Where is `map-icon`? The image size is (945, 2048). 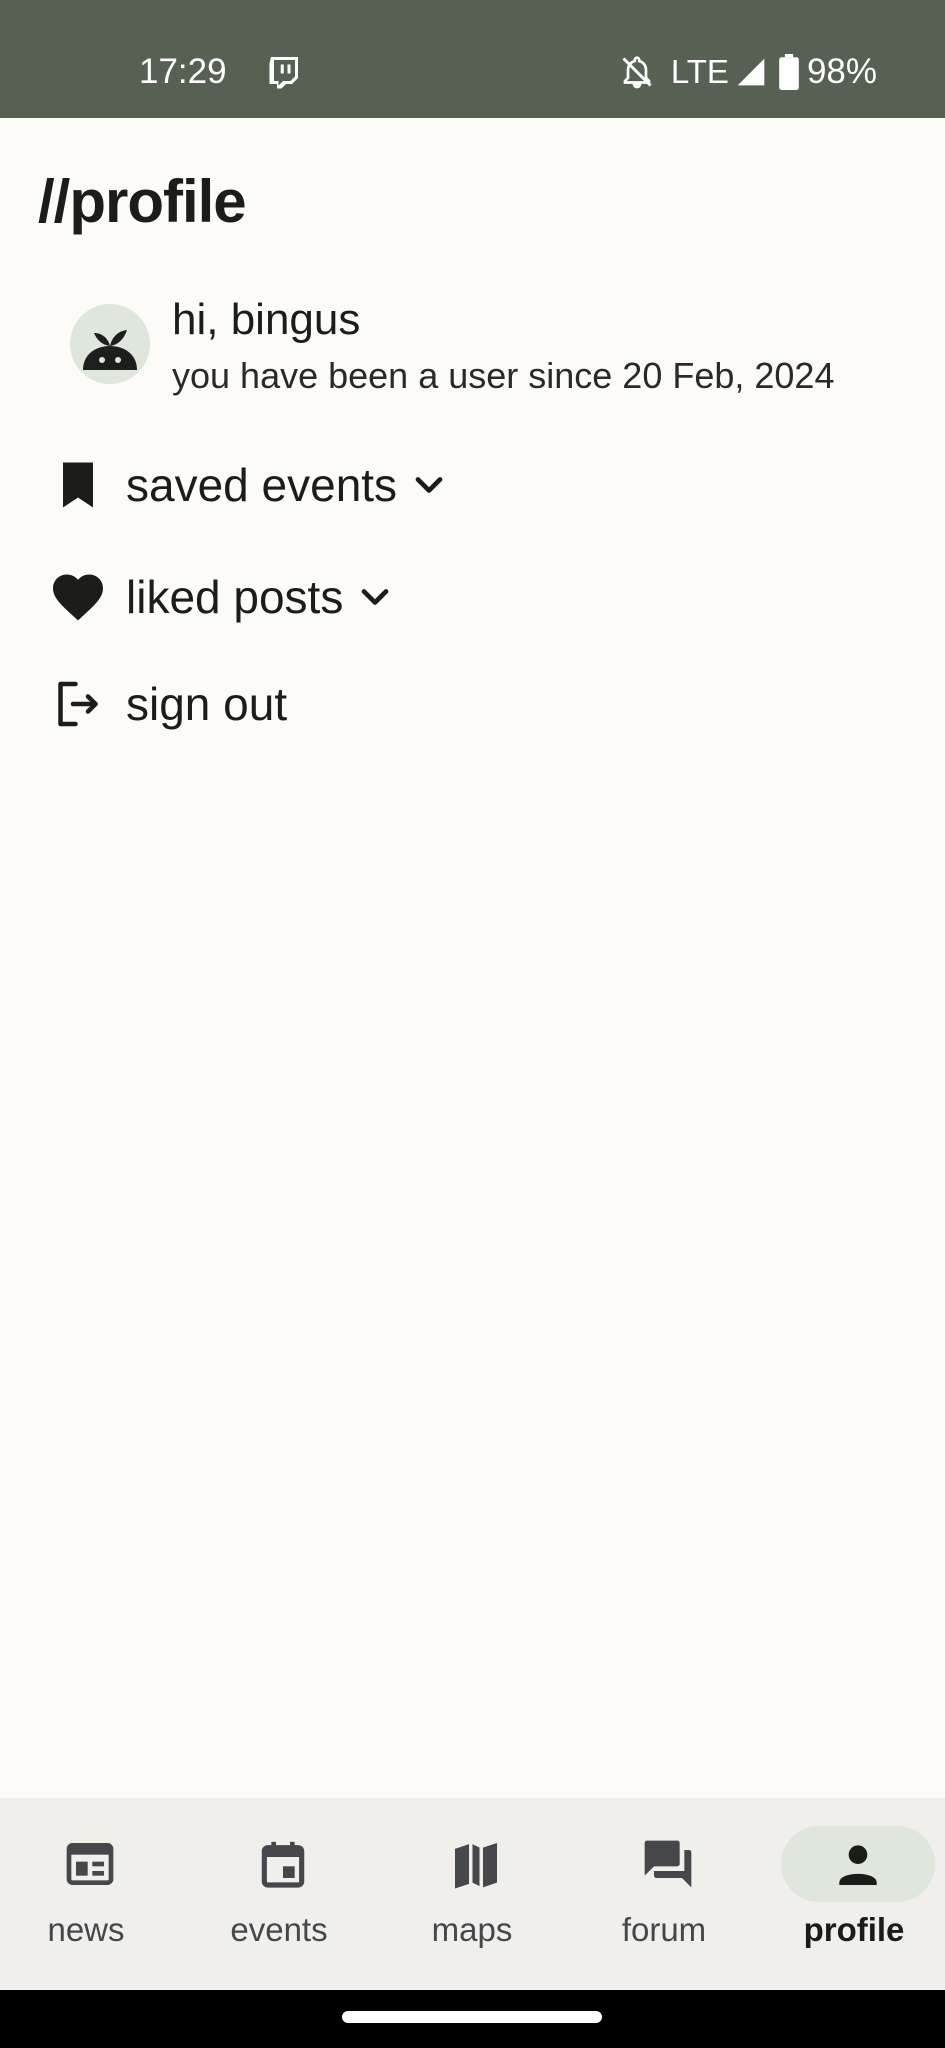
map-icon is located at coordinates (476, 1866).